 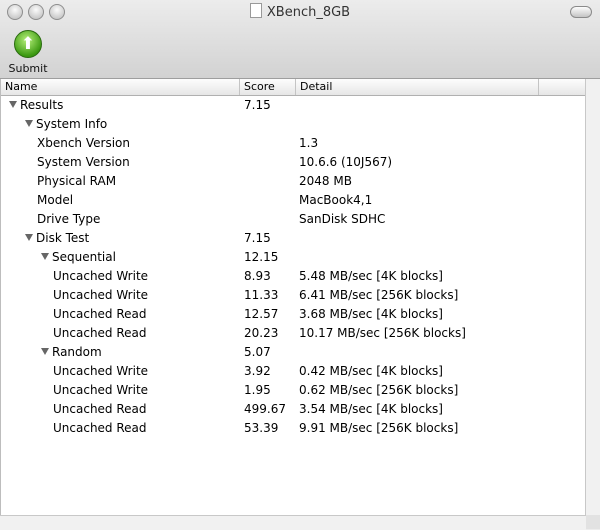 I want to click on window-title: XBench_8GB, so click(x=300, y=11).